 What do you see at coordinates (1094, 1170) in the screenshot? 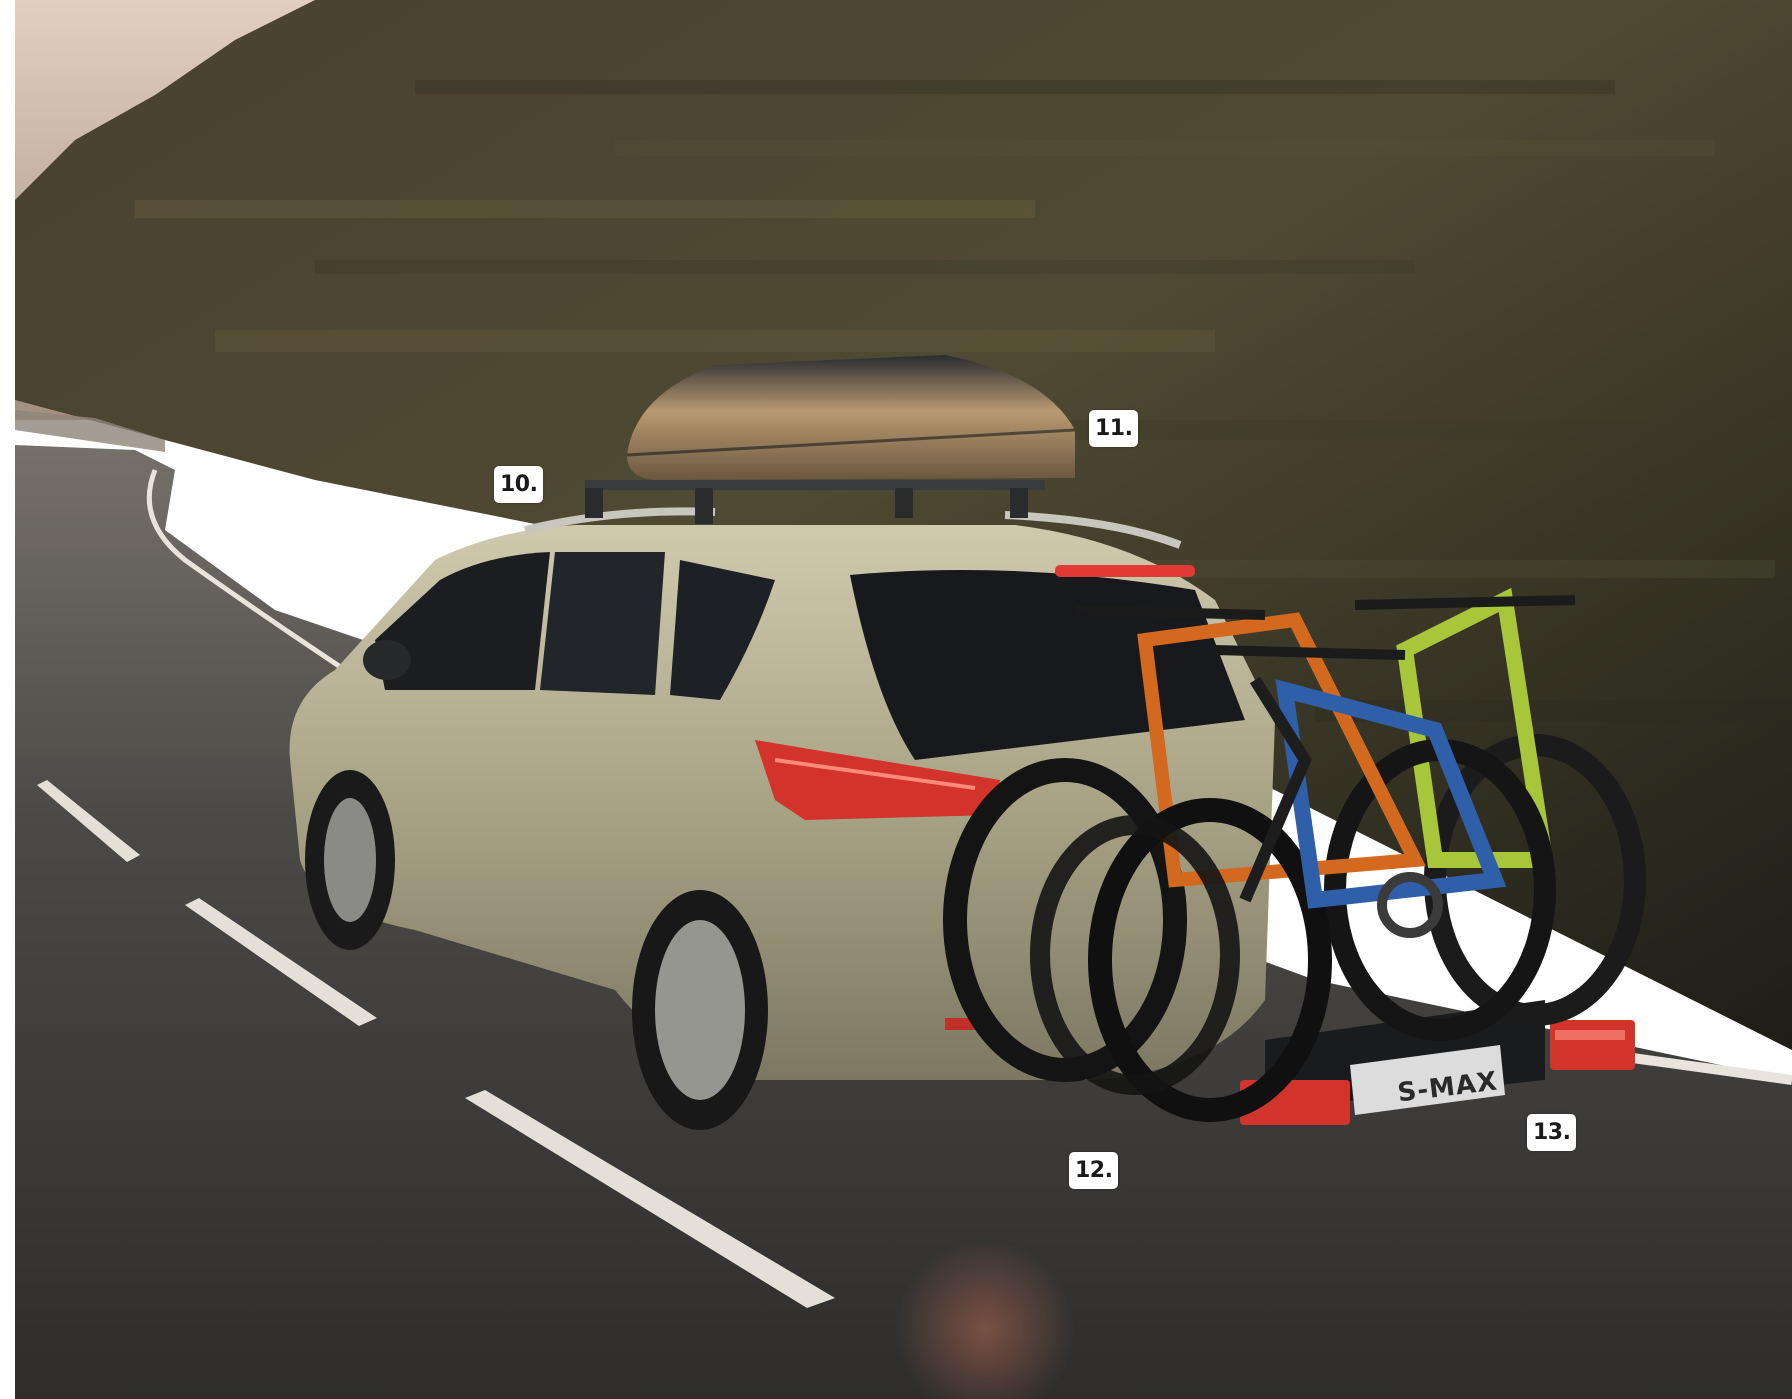
I see `callout-12: 12.` at bounding box center [1094, 1170].